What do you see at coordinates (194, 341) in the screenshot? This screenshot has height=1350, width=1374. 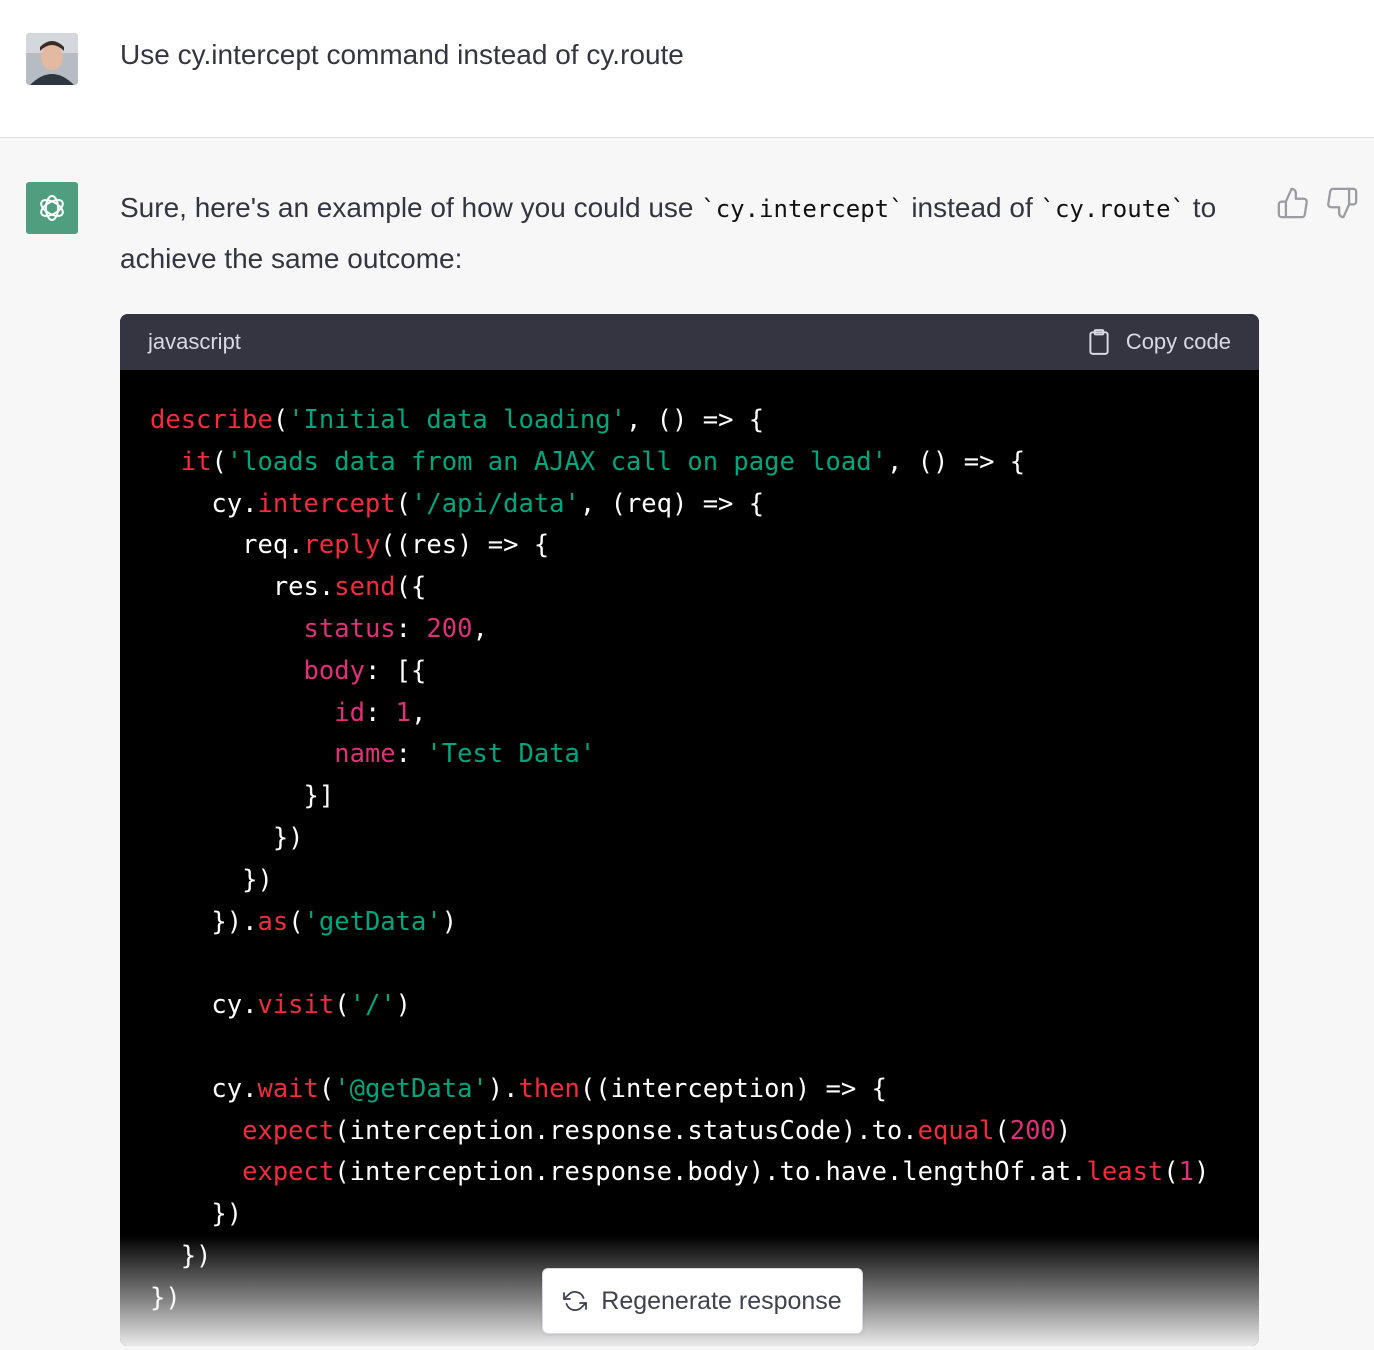 I see `code-language-label: javascript` at bounding box center [194, 341].